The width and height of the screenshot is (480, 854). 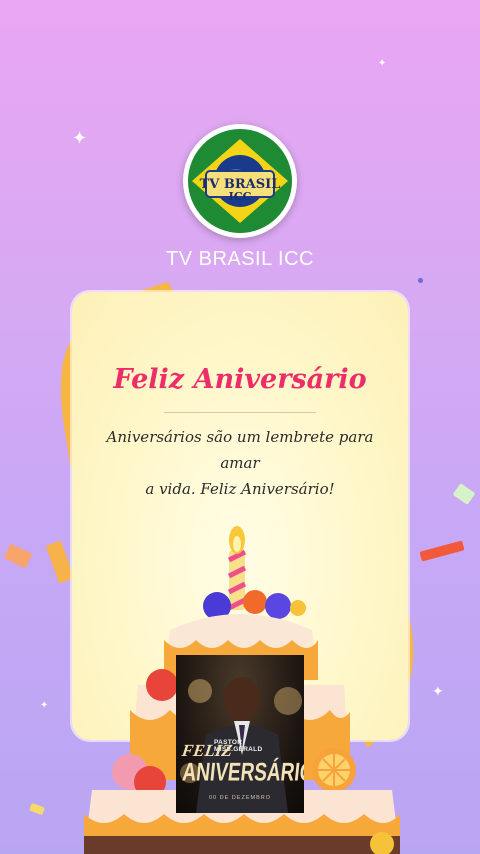 I want to click on photo-date-text: 00 DE DEZEMBRO, so click(x=240, y=798).